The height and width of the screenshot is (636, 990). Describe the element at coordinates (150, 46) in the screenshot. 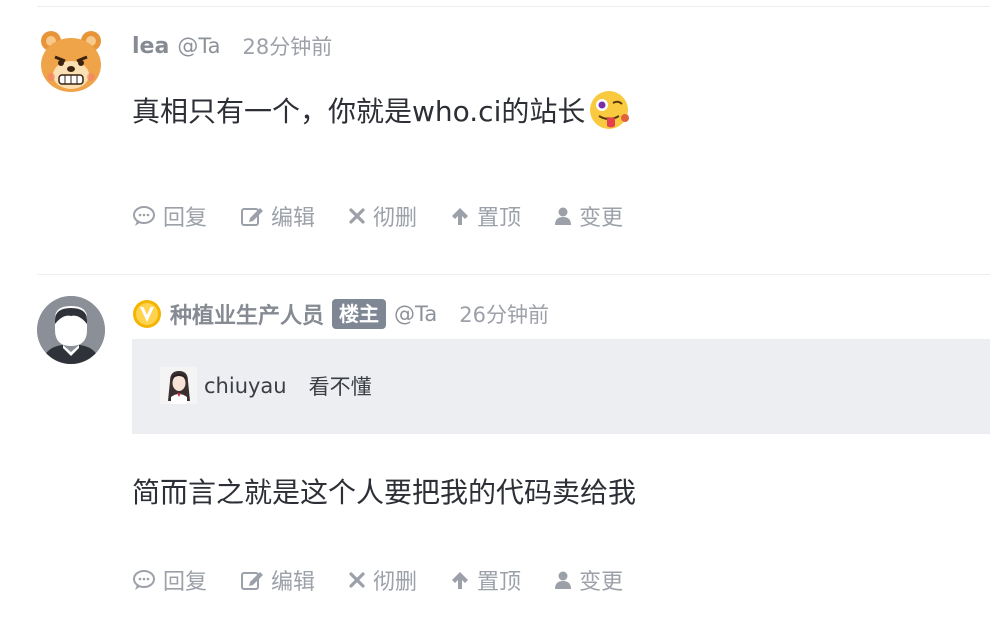

I see `author-name: lea` at that location.